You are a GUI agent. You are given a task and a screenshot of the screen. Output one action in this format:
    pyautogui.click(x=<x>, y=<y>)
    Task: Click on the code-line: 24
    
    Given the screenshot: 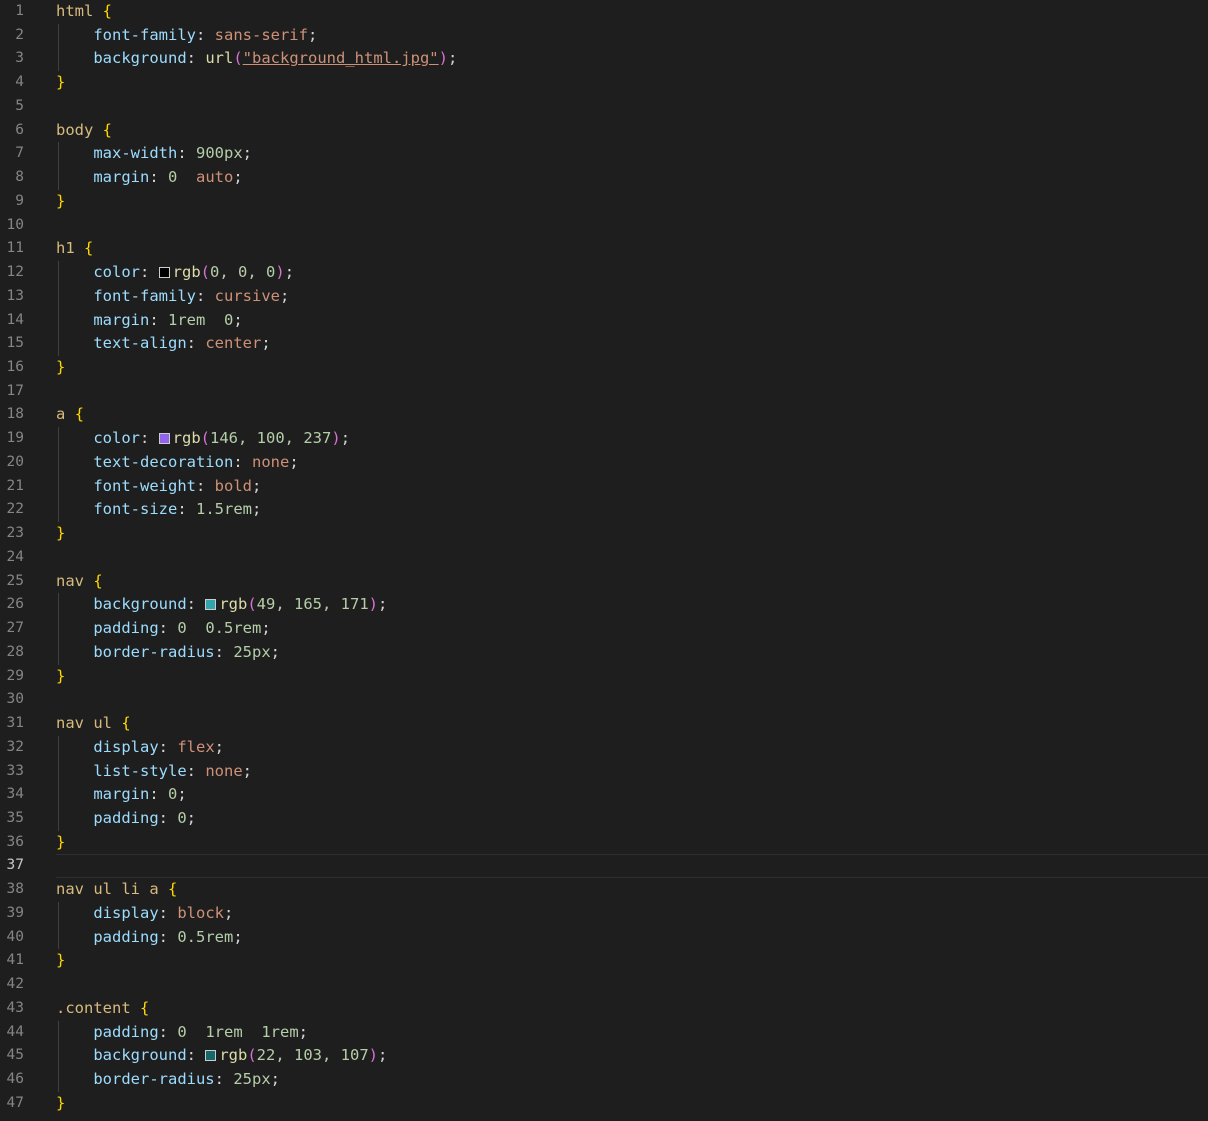 What is the action you would take?
    pyautogui.click(x=604, y=558)
    